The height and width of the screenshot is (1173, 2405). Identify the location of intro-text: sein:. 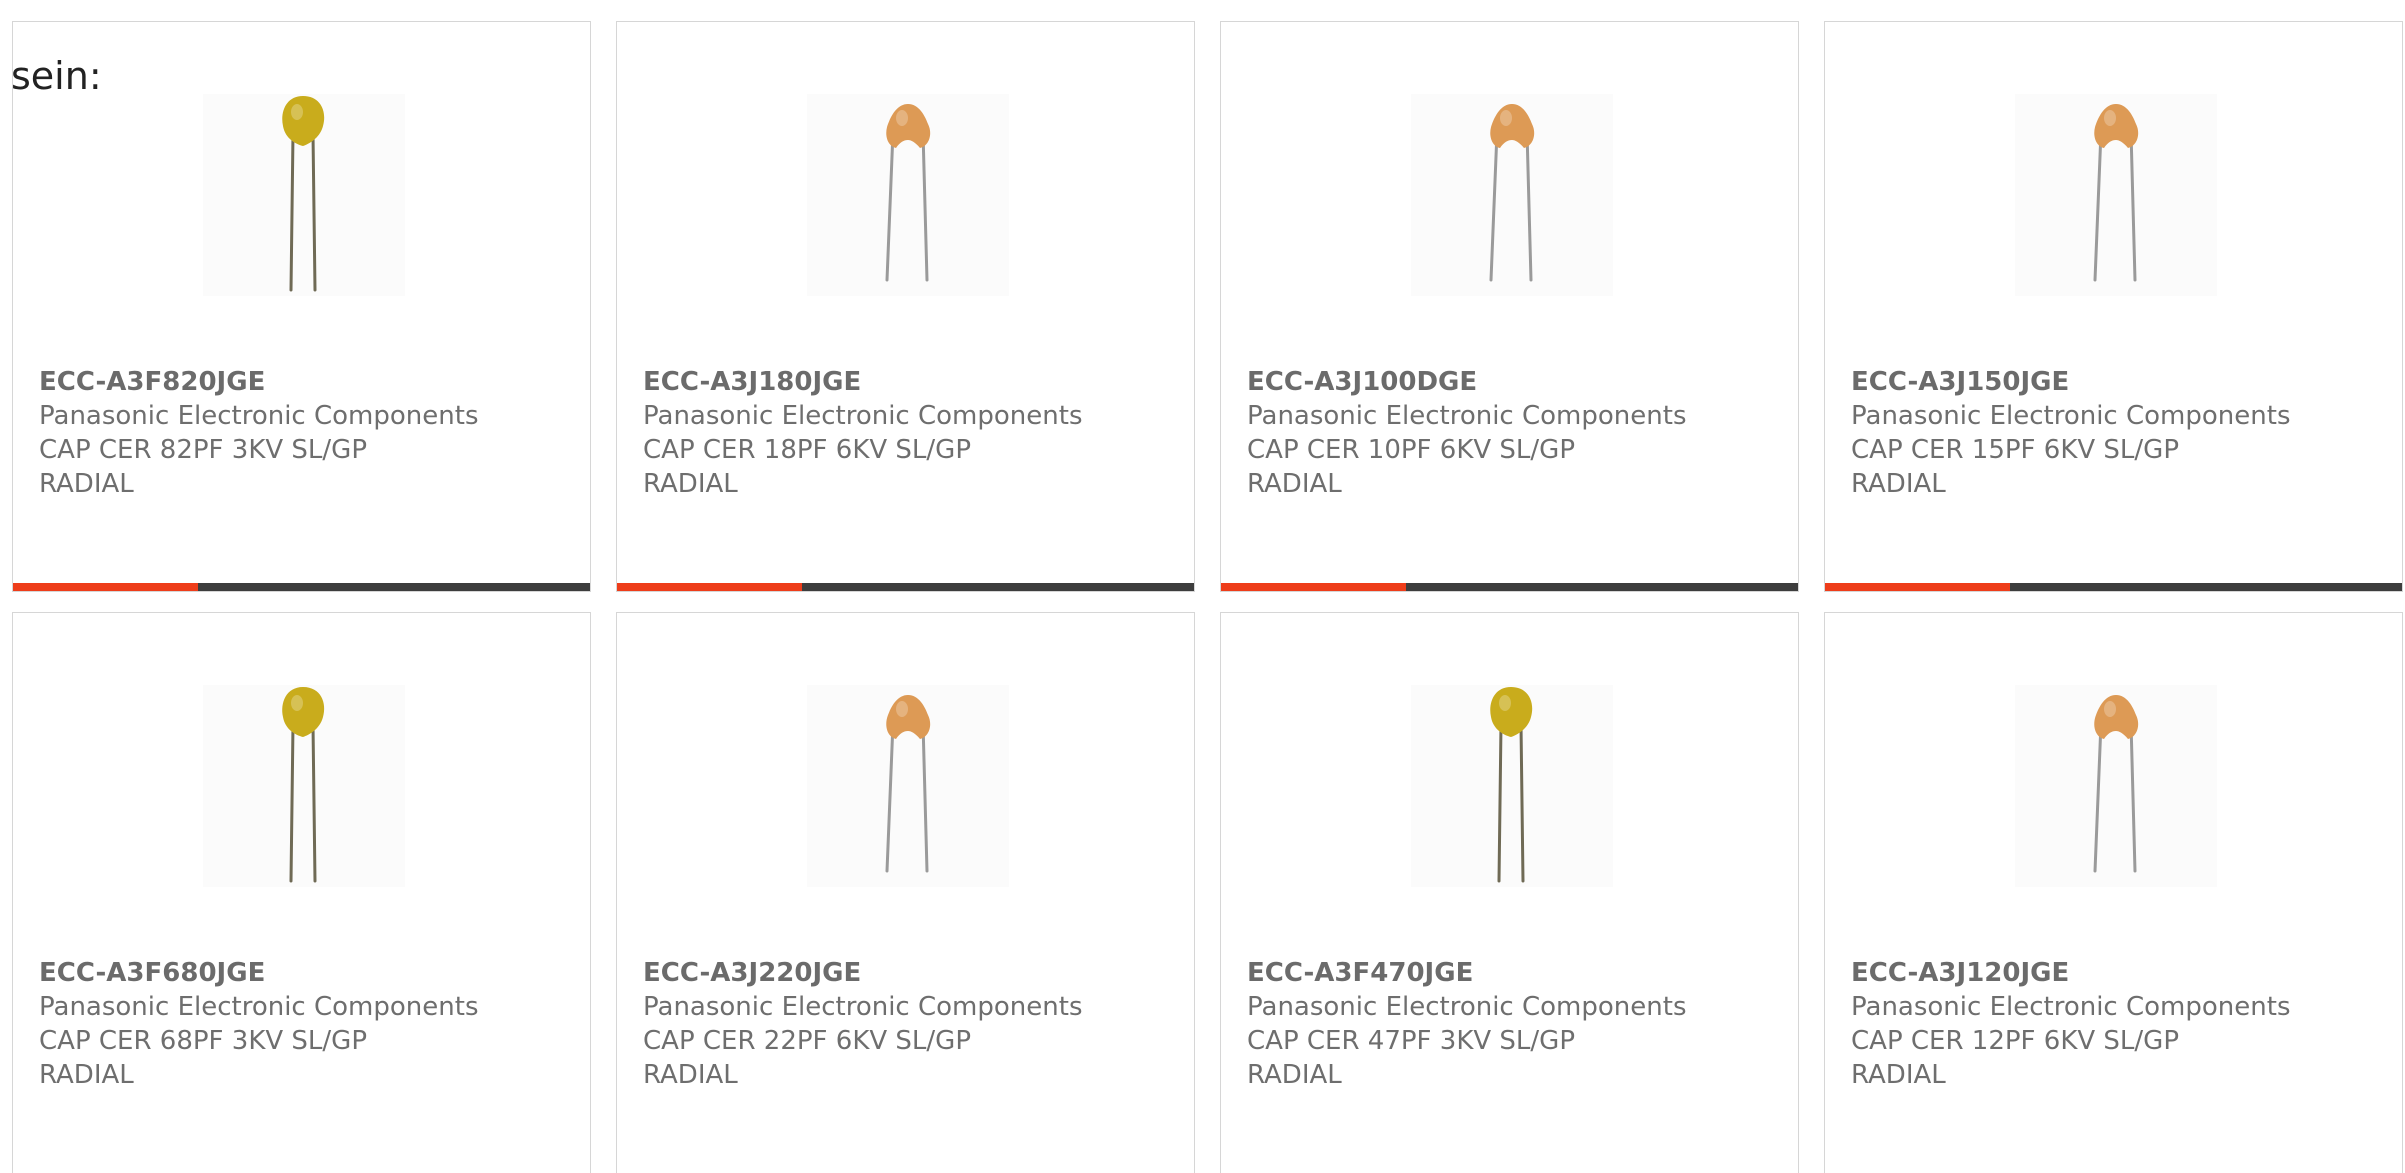
(56, 76).